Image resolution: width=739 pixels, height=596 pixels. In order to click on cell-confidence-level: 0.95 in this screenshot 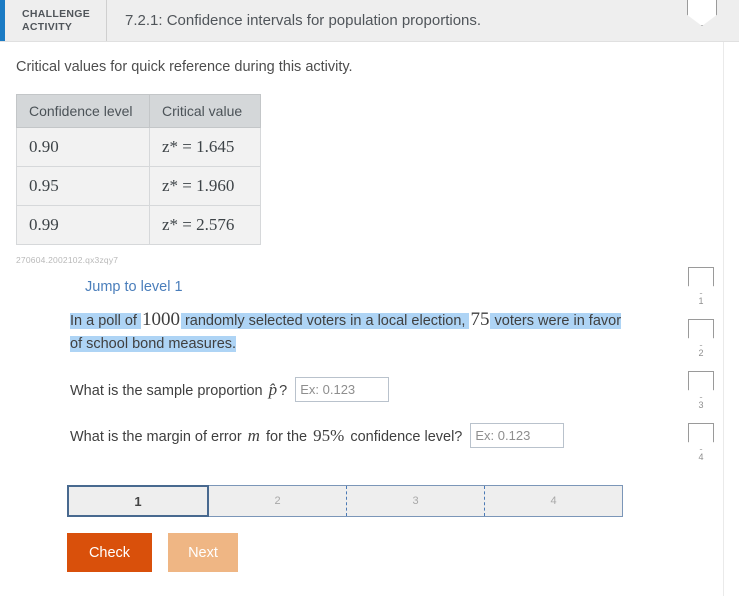, I will do `click(83, 186)`.